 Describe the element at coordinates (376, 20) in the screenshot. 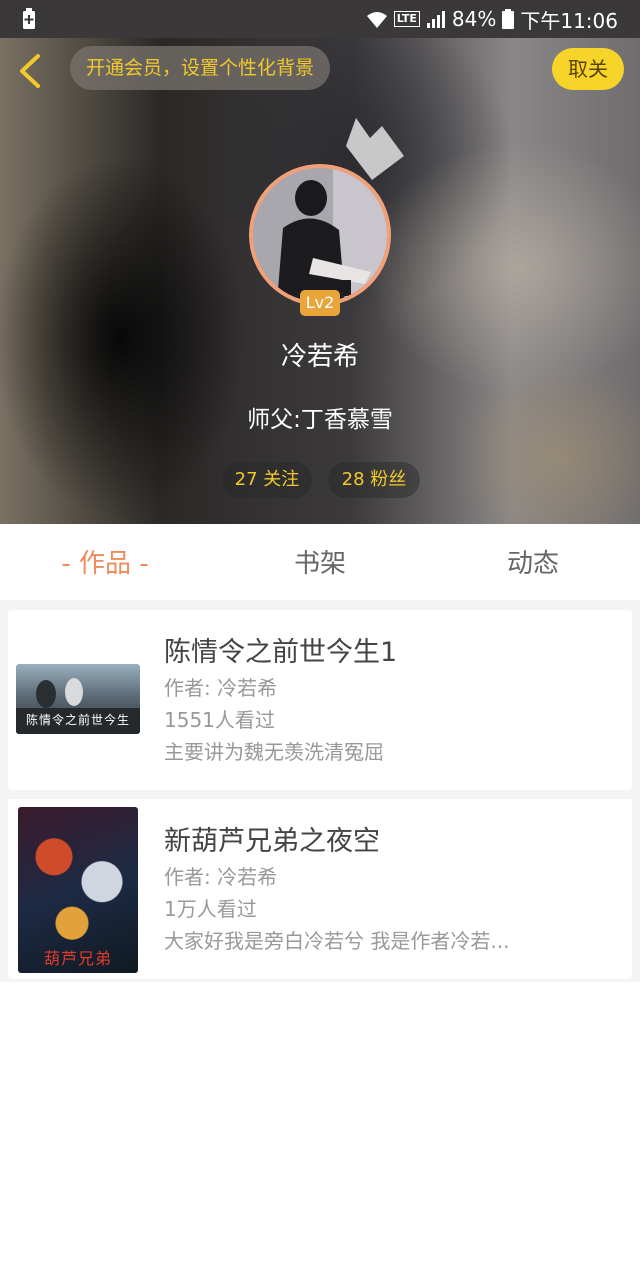

I see `wifi-icon` at that location.